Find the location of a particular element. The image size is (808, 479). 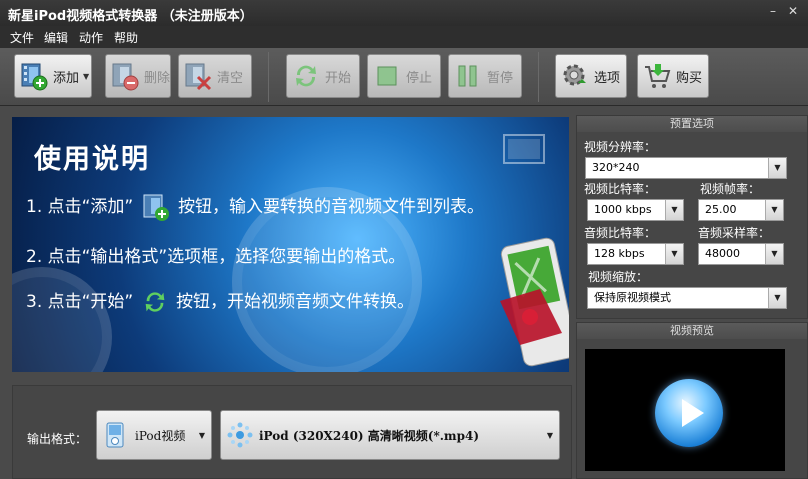

device-select: iPod视频 ▼ is located at coordinates (154, 435).